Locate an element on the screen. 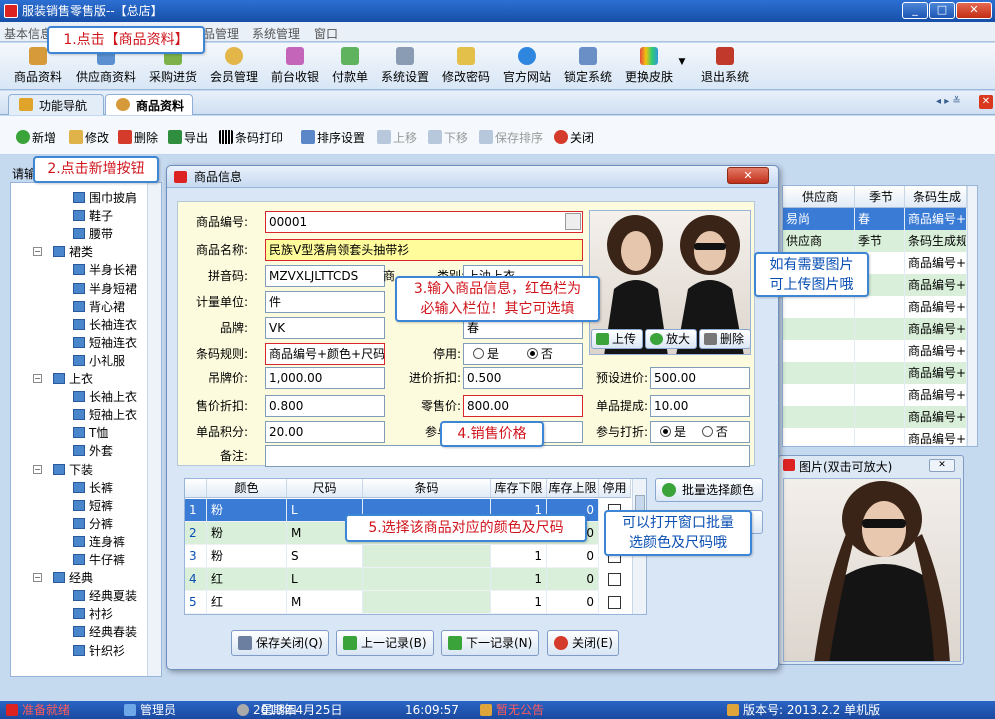 The height and width of the screenshot is (719, 995). table-cell: 3 is located at coordinates (196, 556).